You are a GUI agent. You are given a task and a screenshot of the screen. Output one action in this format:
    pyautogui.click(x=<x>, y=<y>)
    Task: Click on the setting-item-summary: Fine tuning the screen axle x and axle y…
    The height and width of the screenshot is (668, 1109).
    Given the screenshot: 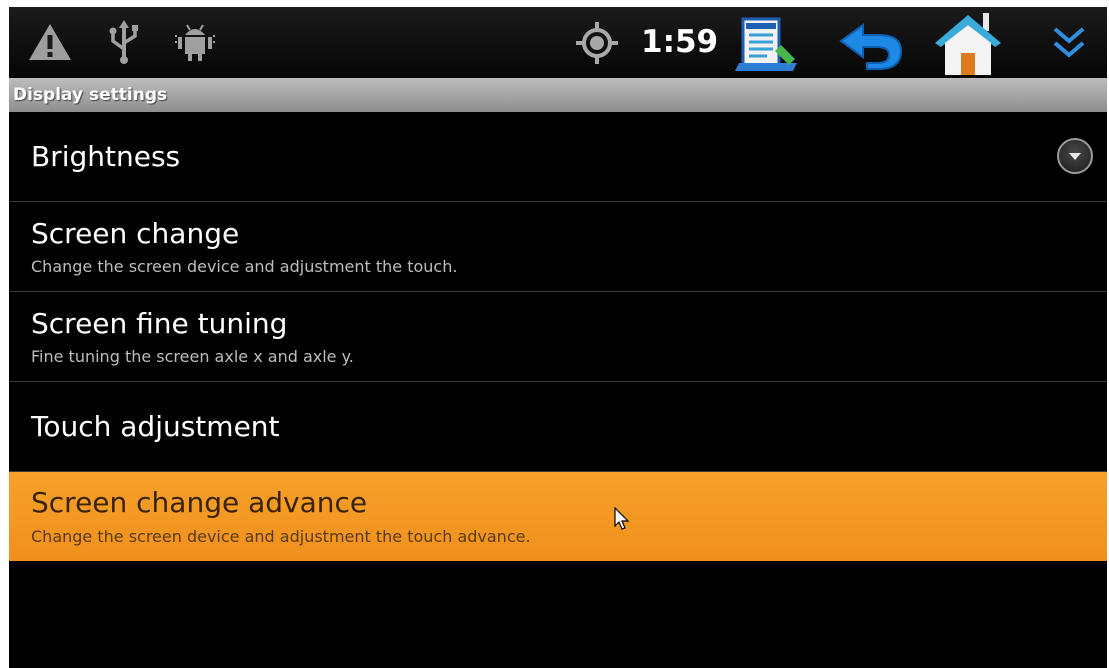 What is the action you would take?
    pyautogui.click(x=192, y=356)
    